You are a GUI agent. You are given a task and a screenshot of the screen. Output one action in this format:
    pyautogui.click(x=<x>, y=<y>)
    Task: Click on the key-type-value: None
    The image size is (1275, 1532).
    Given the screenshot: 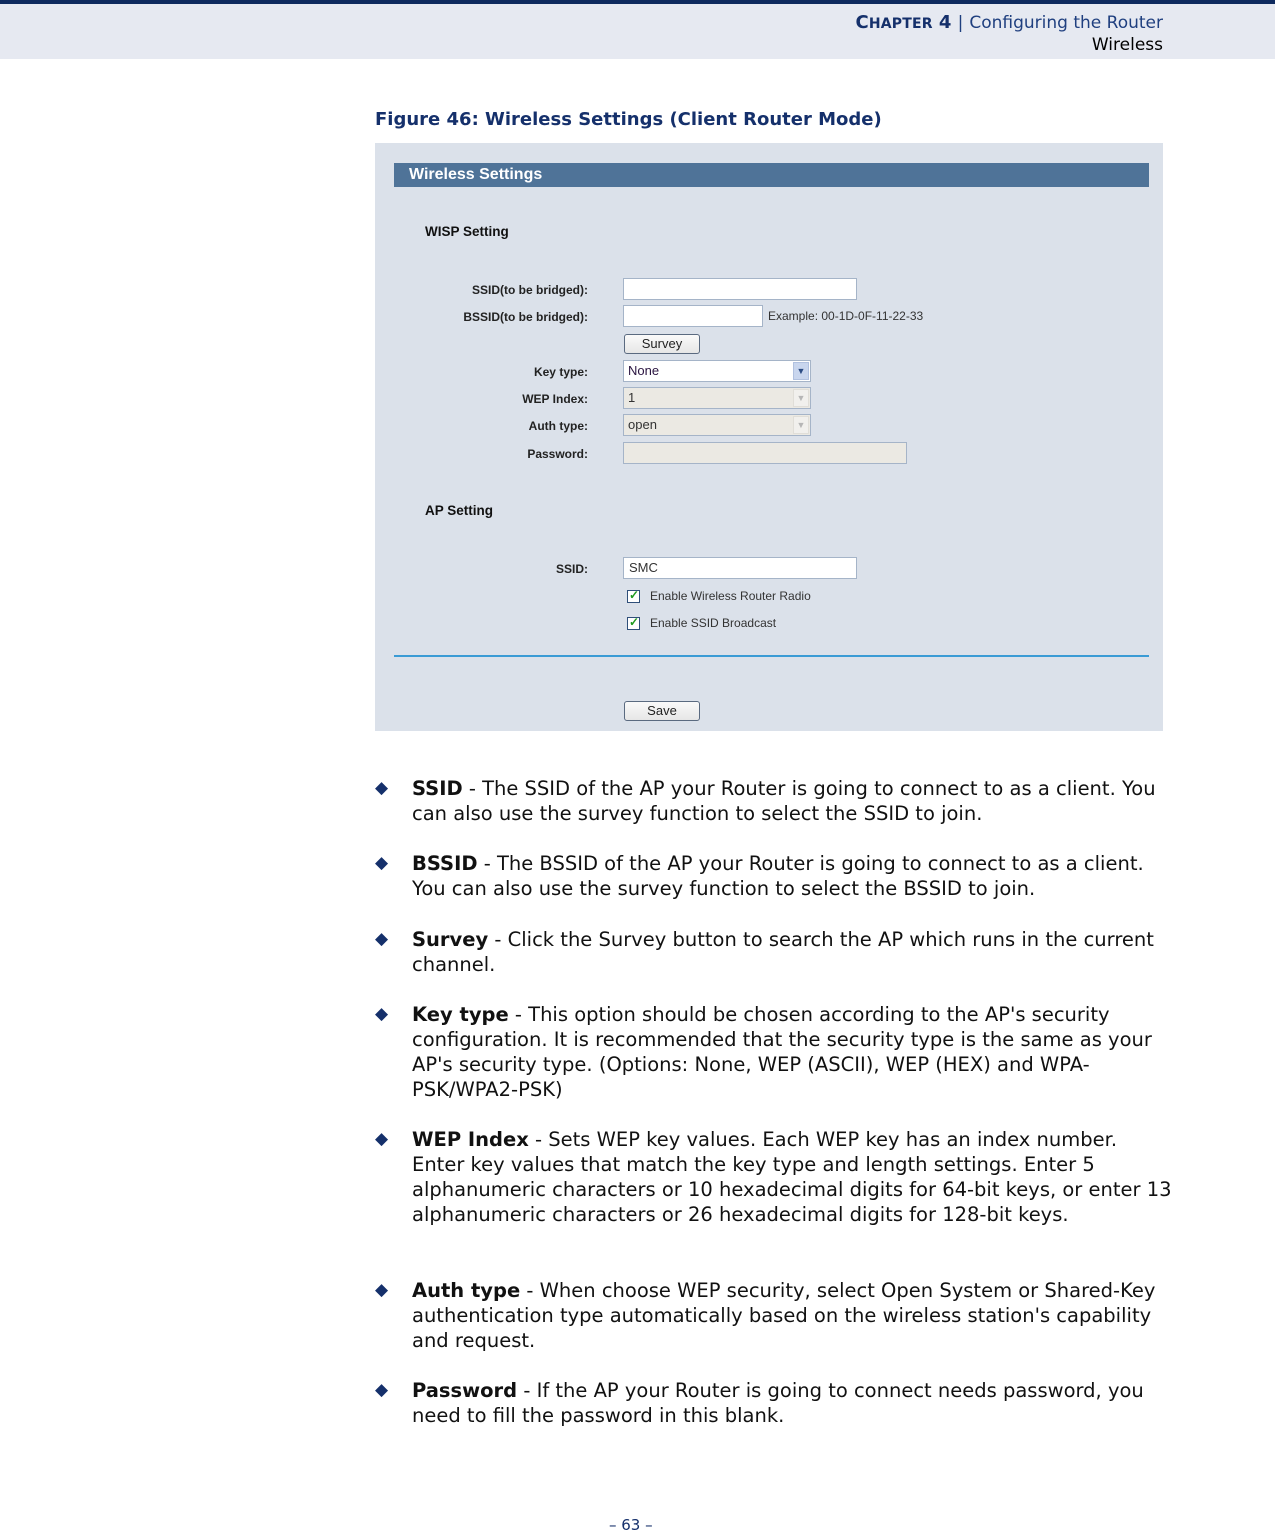 What is the action you would take?
    pyautogui.click(x=644, y=370)
    